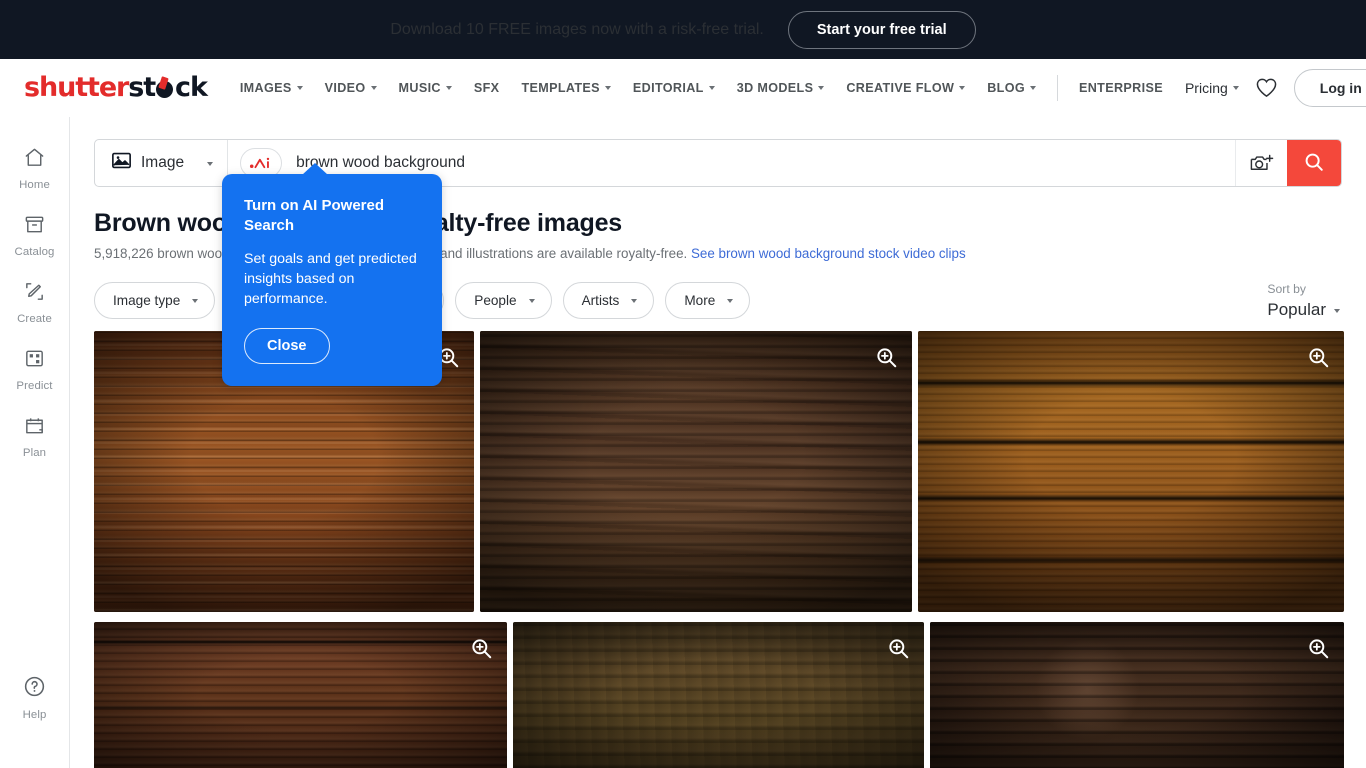 This screenshot has width=1366, height=768. Describe the element at coordinates (1267, 88) in the screenshot. I see `favorites-heart-icon` at that location.